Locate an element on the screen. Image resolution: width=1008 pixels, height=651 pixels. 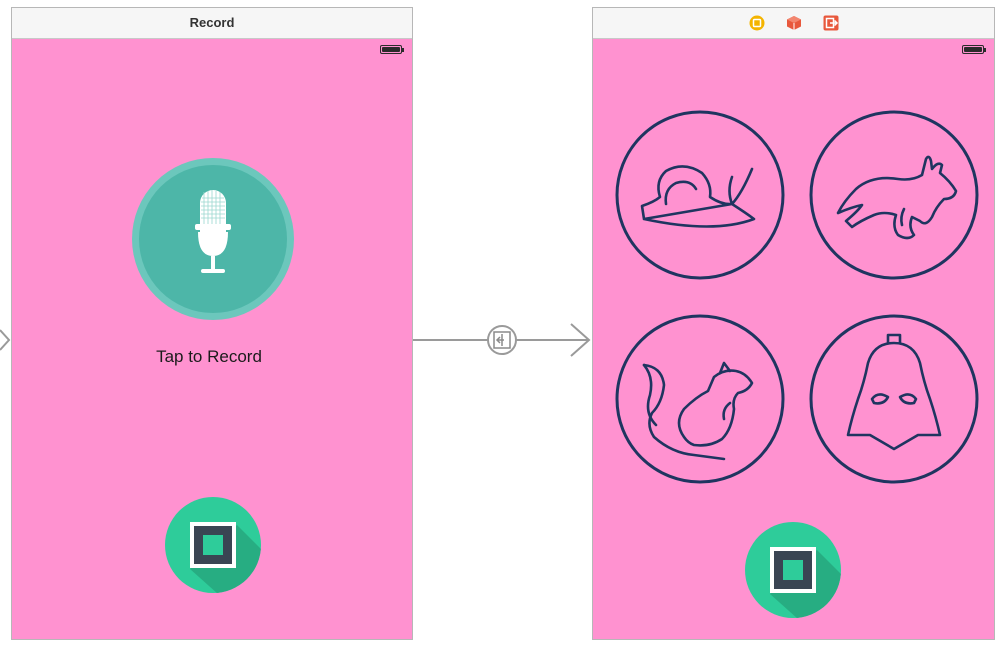
darth-vader-button is located at coordinates (894, 399).